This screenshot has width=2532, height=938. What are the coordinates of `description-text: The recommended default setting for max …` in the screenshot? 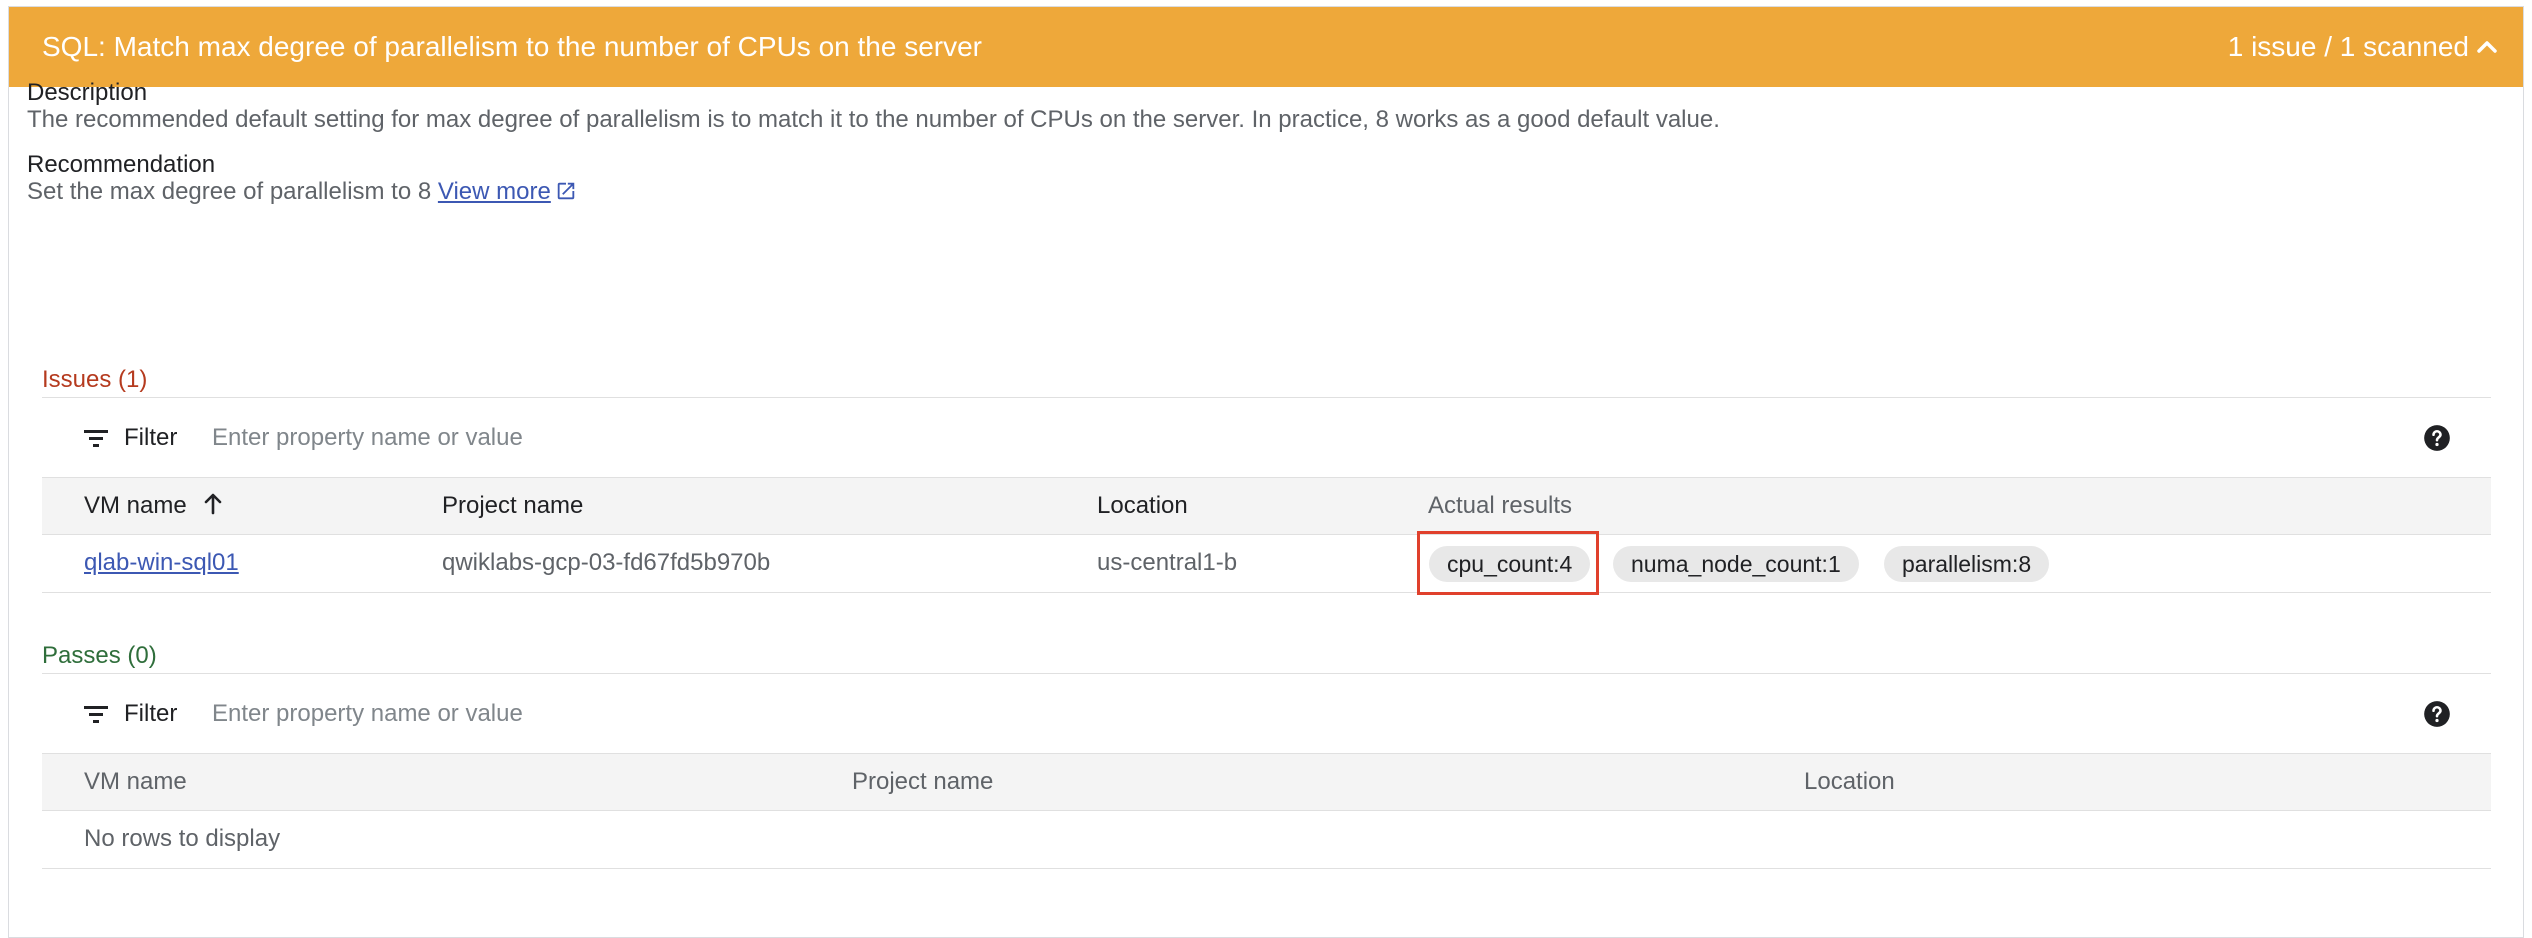 It's located at (873, 119).